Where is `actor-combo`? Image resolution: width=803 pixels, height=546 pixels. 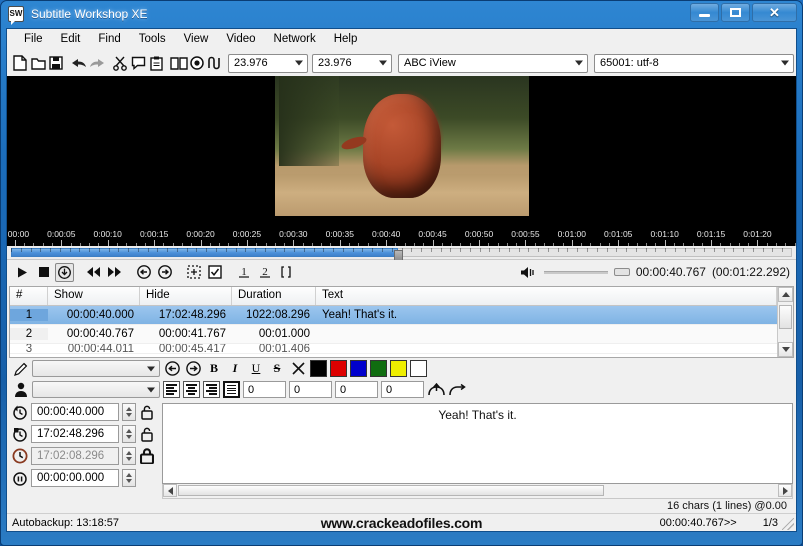 actor-combo is located at coordinates (96, 389).